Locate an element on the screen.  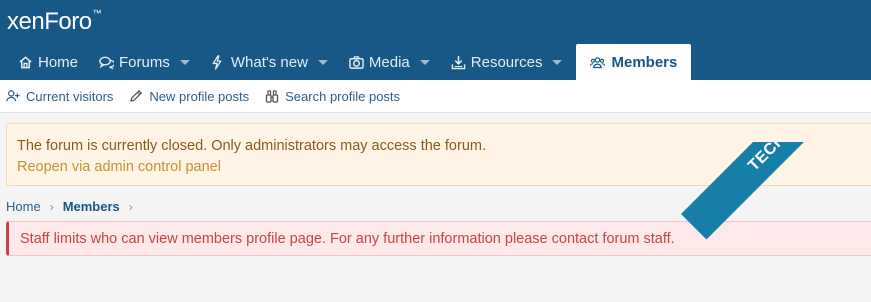
subnav-search-profile-posts: Search profile posts is located at coordinates (332, 96).